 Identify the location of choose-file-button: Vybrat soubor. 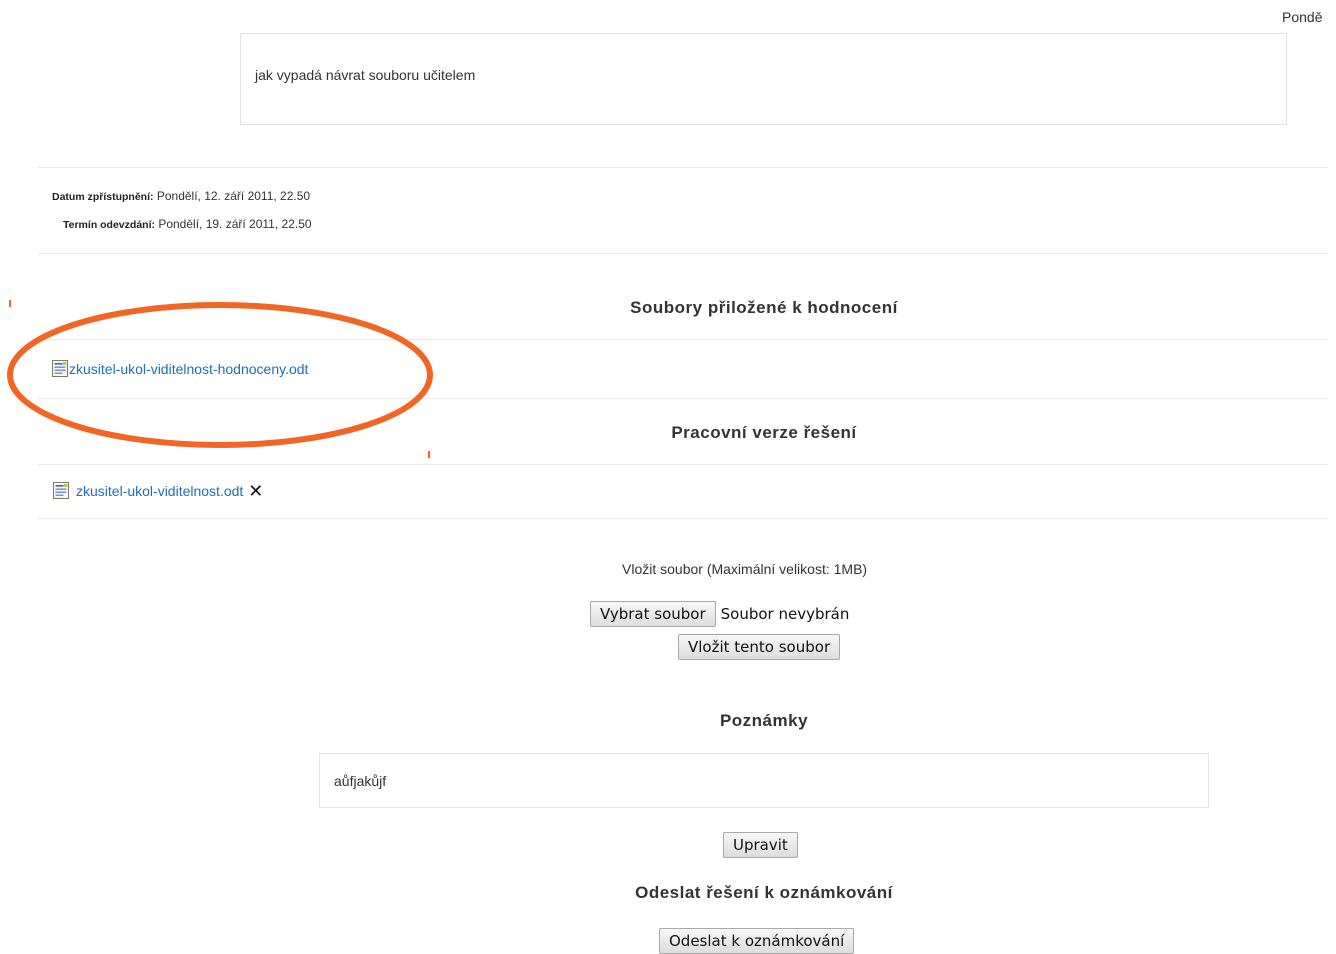
(653, 614).